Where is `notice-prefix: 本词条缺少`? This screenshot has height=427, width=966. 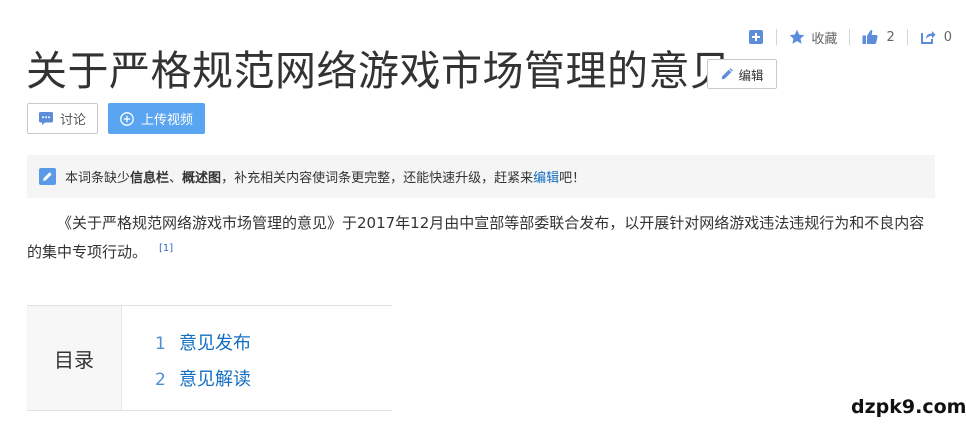
notice-prefix: 本词条缺少 is located at coordinates (98, 178).